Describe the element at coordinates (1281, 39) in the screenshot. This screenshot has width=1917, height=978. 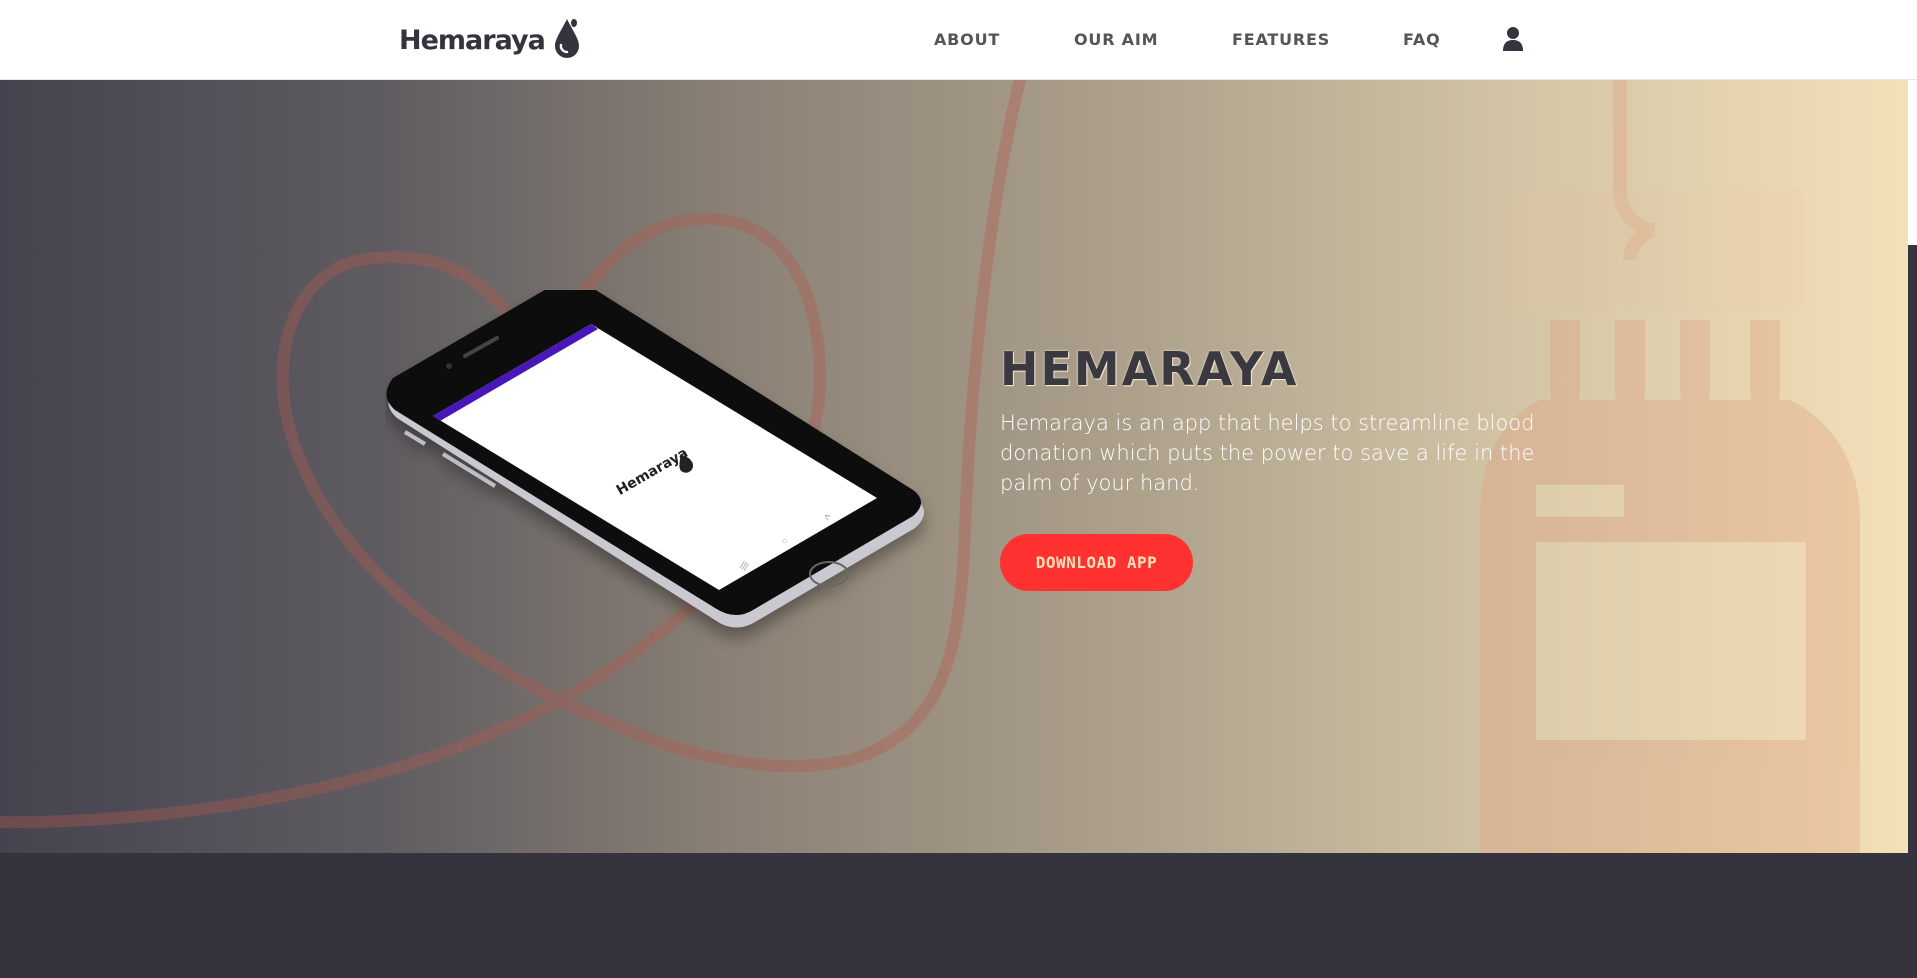
I see `nav-features: FEATURES` at that location.